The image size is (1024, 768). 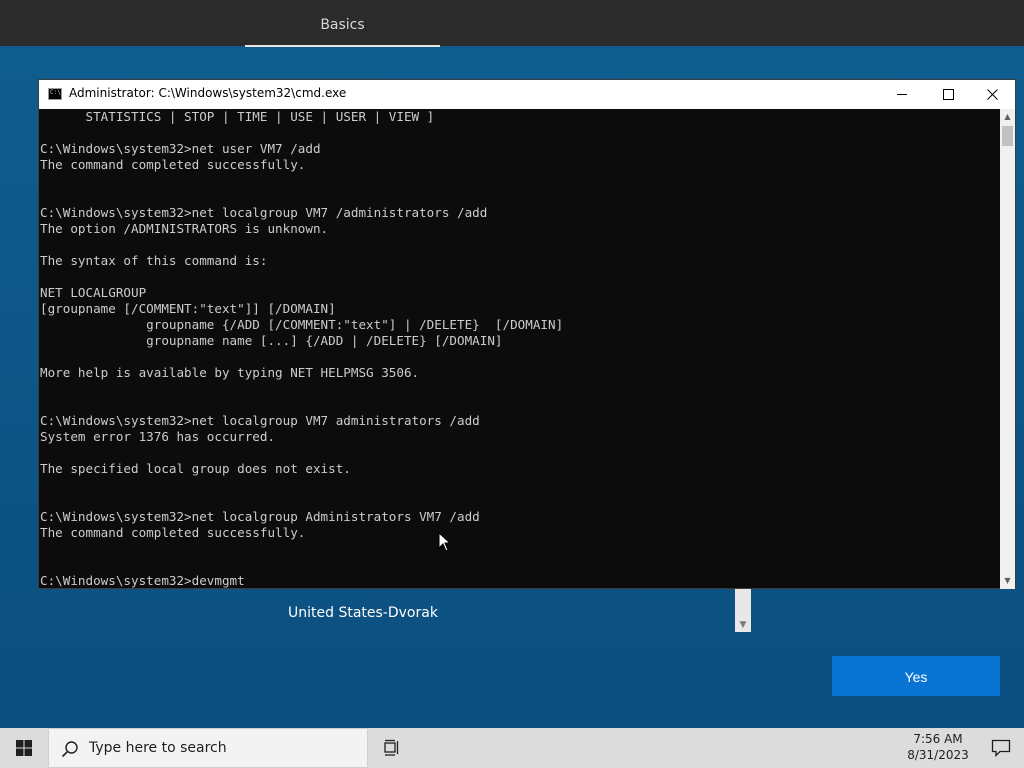 What do you see at coordinates (938, 747) in the screenshot?
I see `taskbar-clock: 7:56 AM 8/31/2023` at bounding box center [938, 747].